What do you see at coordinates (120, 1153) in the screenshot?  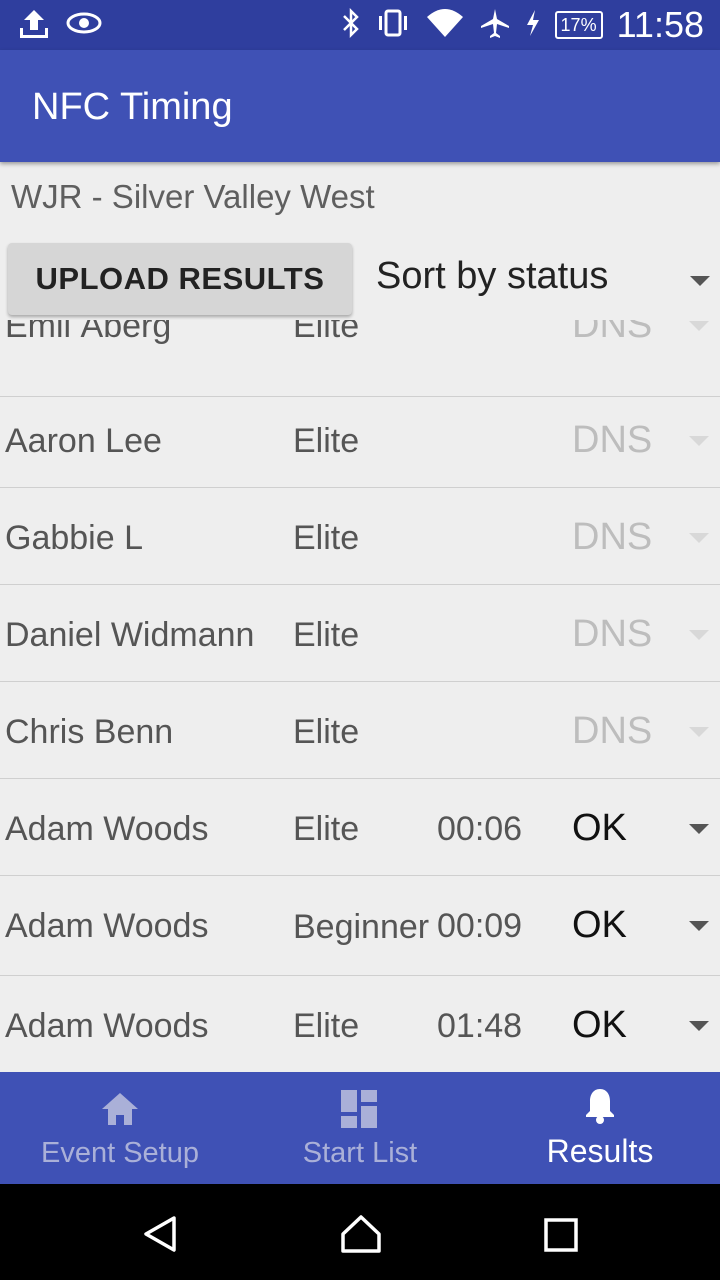 I see `nav-label: Event Setup` at bounding box center [120, 1153].